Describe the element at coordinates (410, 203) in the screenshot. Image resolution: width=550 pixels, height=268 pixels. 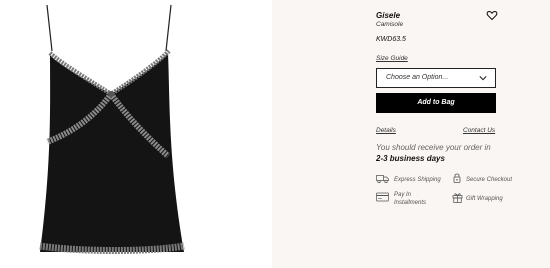
I see `pay-label-line2: Installments` at that location.